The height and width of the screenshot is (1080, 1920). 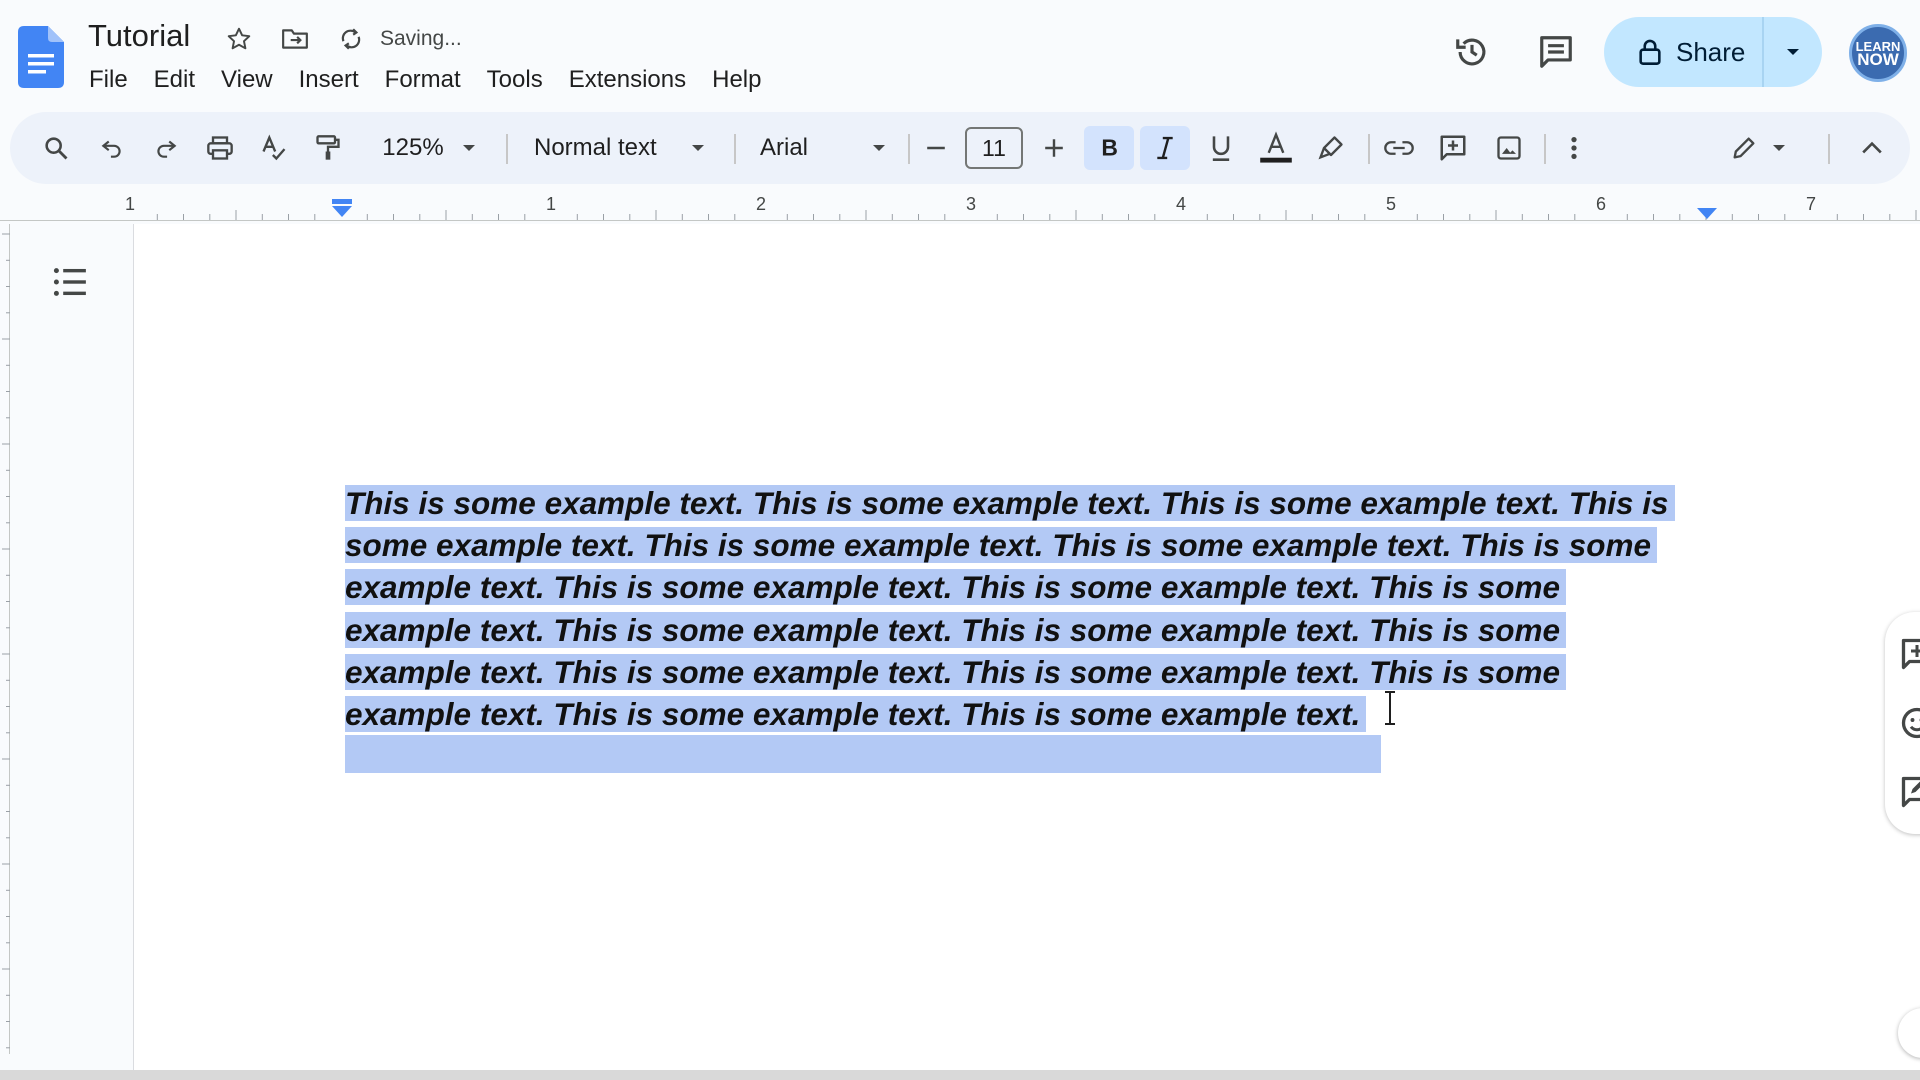 What do you see at coordinates (174, 80) in the screenshot?
I see `menu-edit: Edit` at bounding box center [174, 80].